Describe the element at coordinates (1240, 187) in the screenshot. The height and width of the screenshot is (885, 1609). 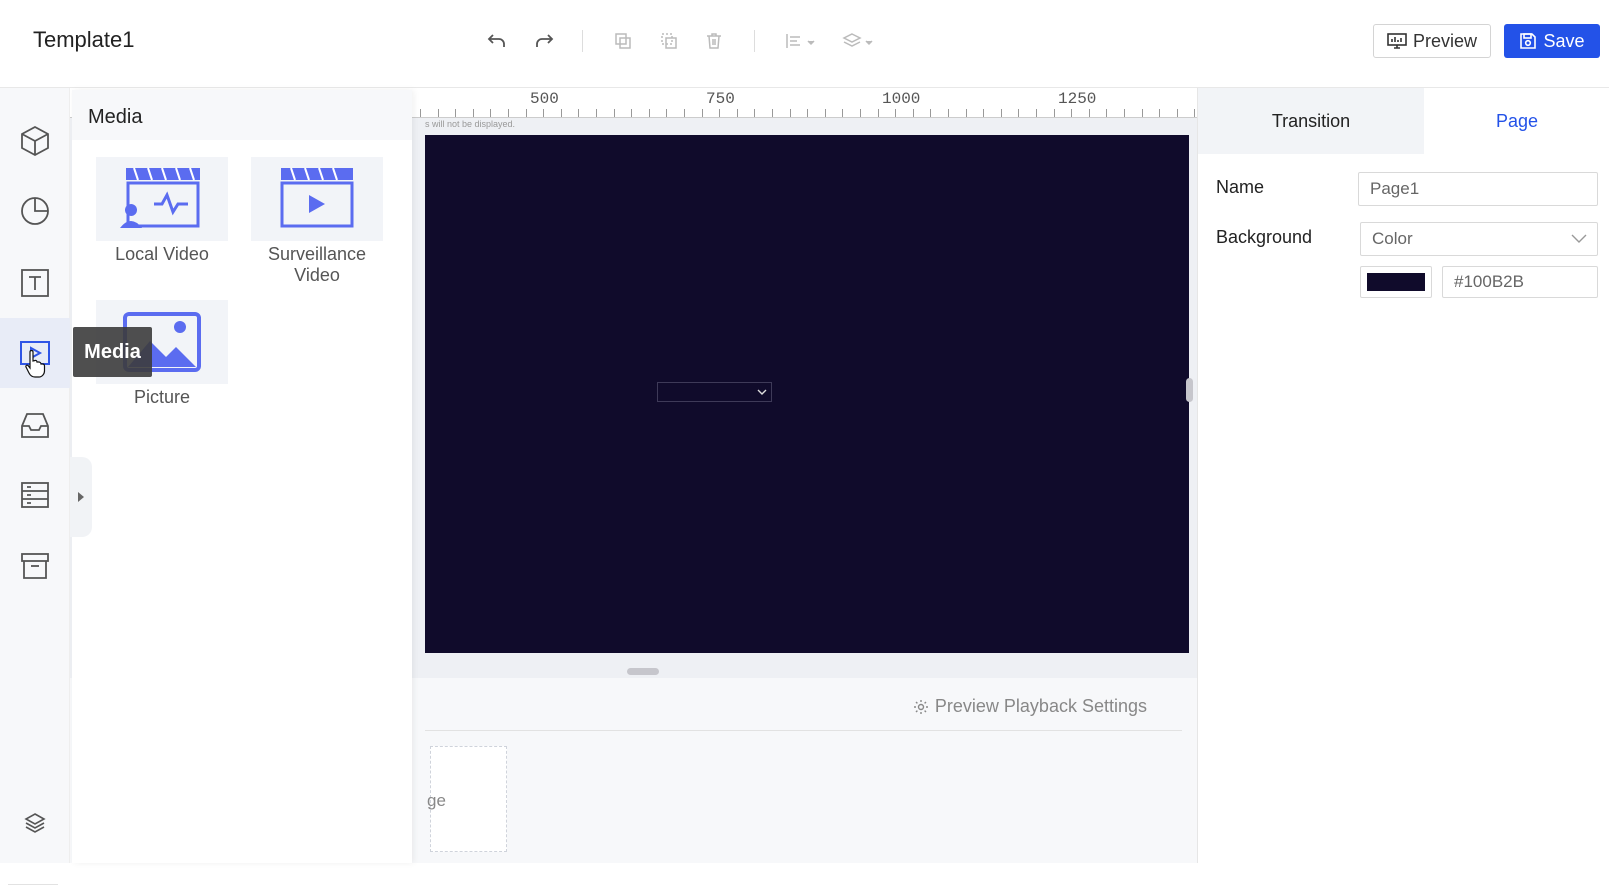
I see `name-label: Name` at that location.